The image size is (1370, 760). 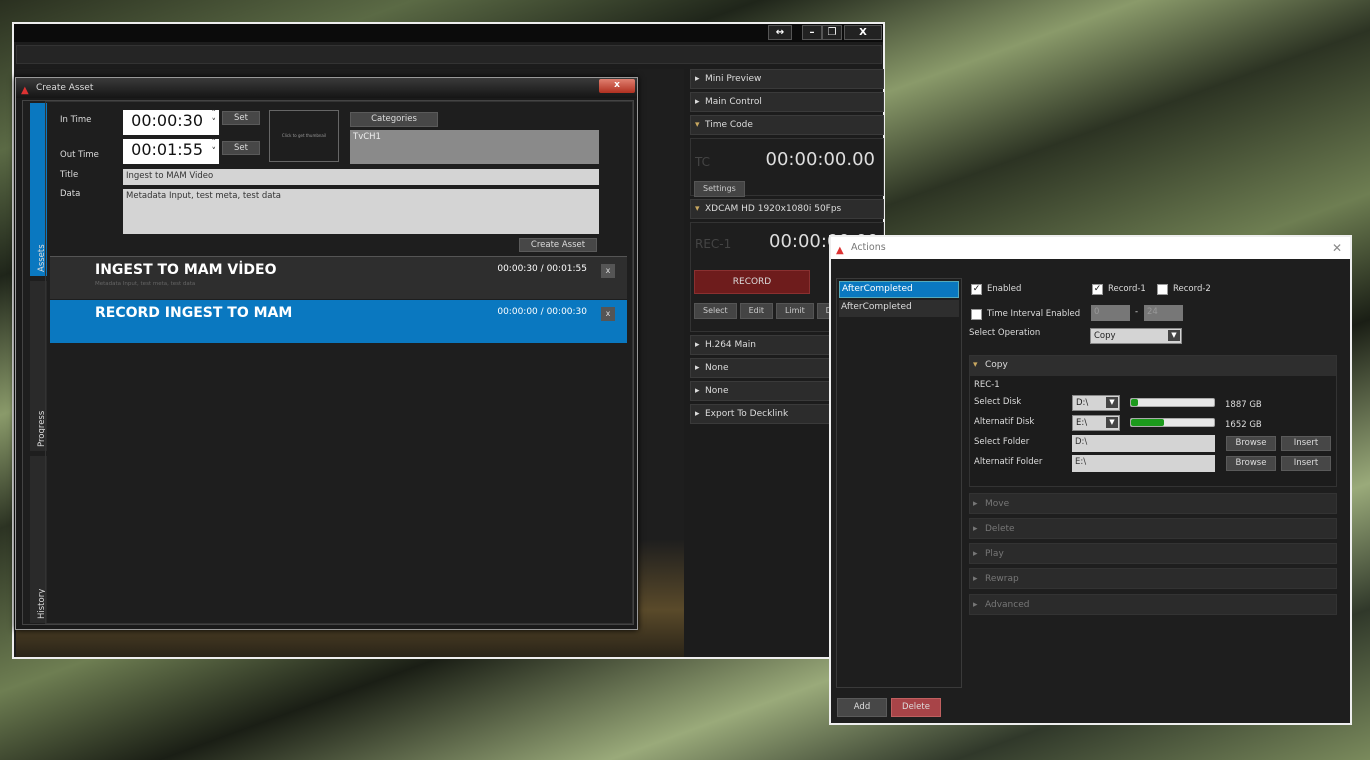 What do you see at coordinates (448, 33) in the screenshot?
I see `title-bar: ↔ – ❐ X` at bounding box center [448, 33].